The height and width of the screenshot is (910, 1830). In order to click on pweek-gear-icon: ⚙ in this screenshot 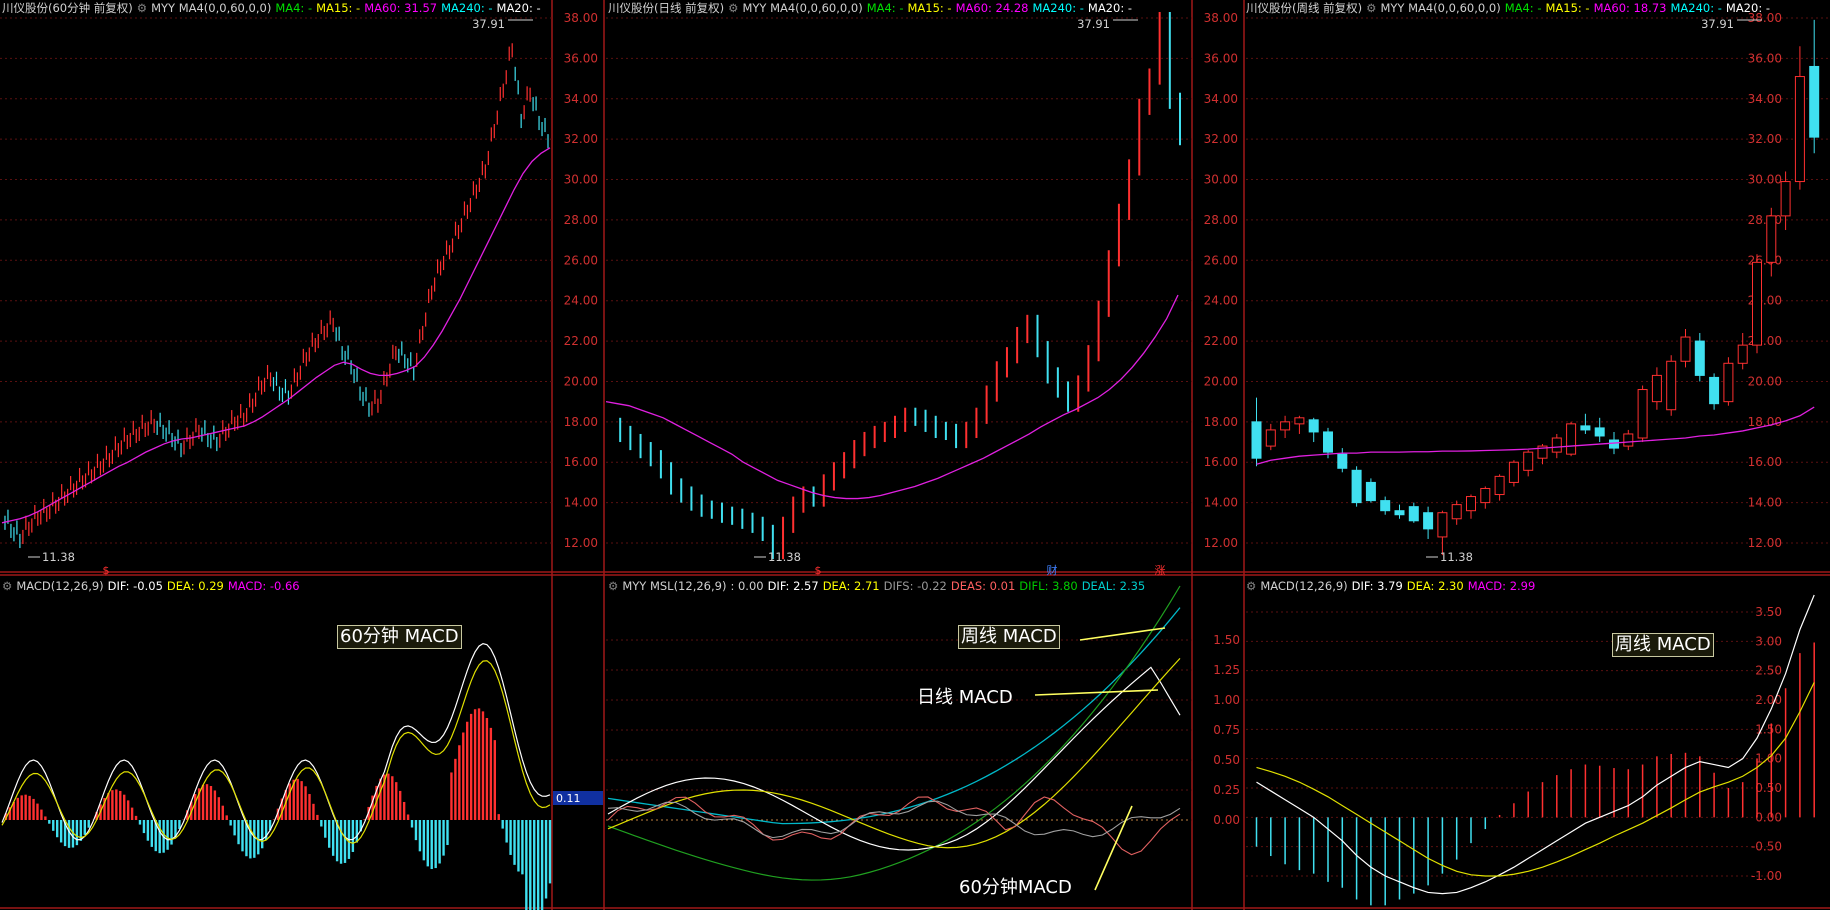, I will do `click(1371, 8)`.